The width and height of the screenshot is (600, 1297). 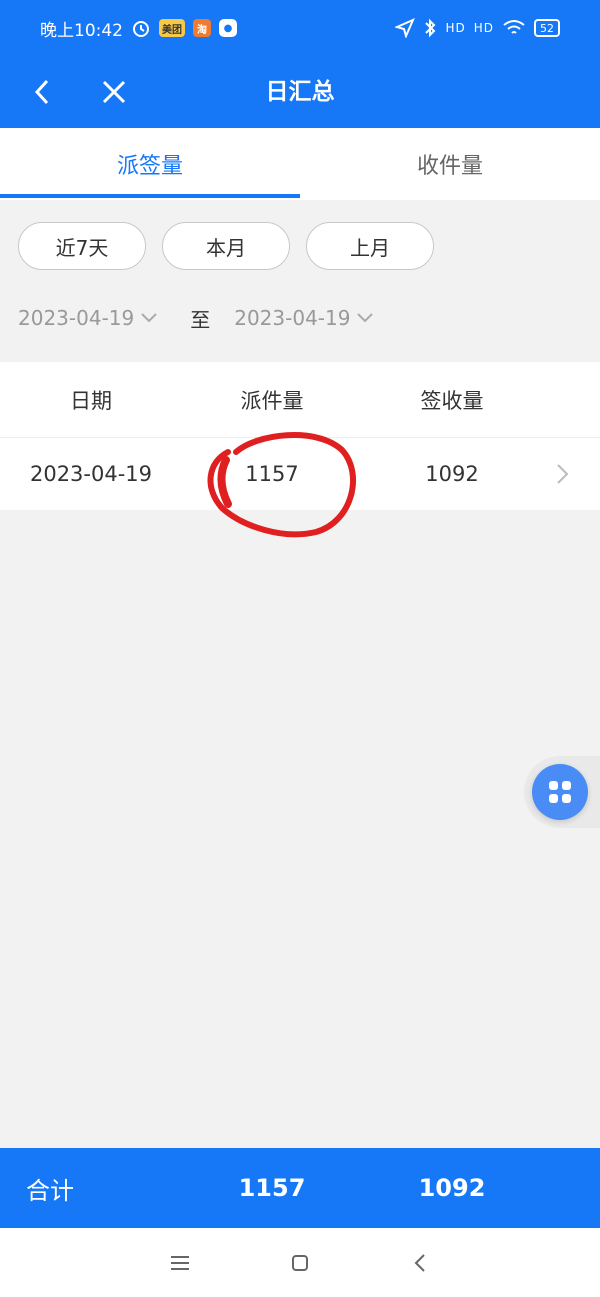 What do you see at coordinates (91, 400) in the screenshot?
I see `header-date: 日期` at bounding box center [91, 400].